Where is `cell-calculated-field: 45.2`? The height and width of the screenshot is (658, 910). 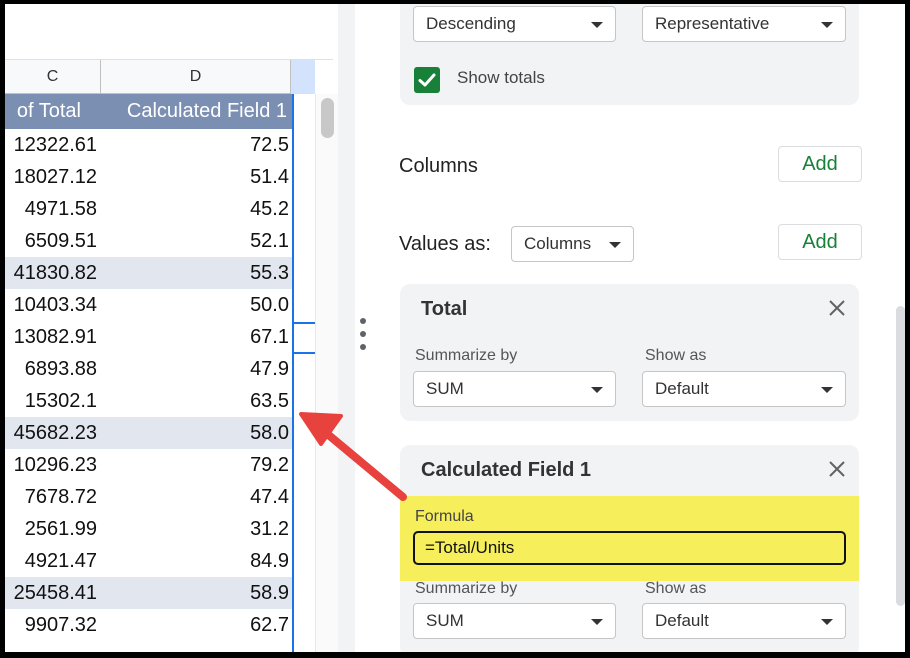
cell-calculated-field: 45.2 is located at coordinates (195, 209).